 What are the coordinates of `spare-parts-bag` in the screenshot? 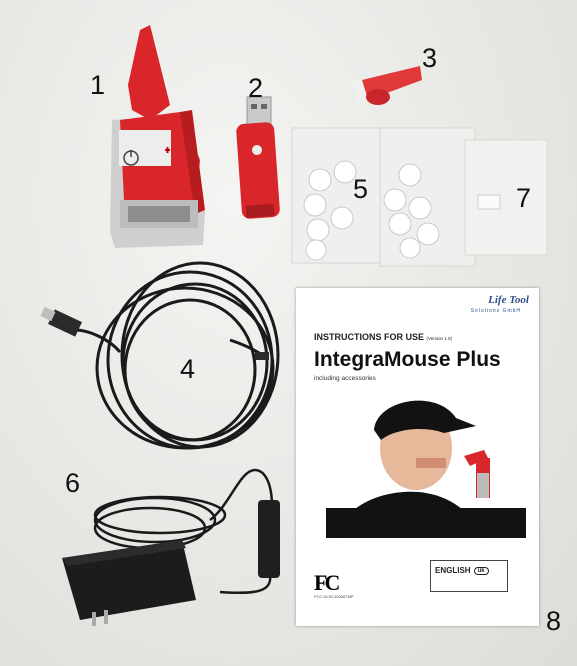 It's located at (506, 197).